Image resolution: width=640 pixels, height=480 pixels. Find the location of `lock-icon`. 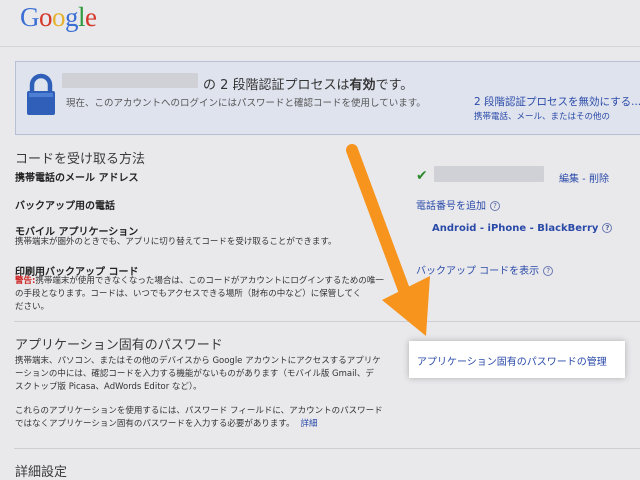

lock-icon is located at coordinates (41, 94).